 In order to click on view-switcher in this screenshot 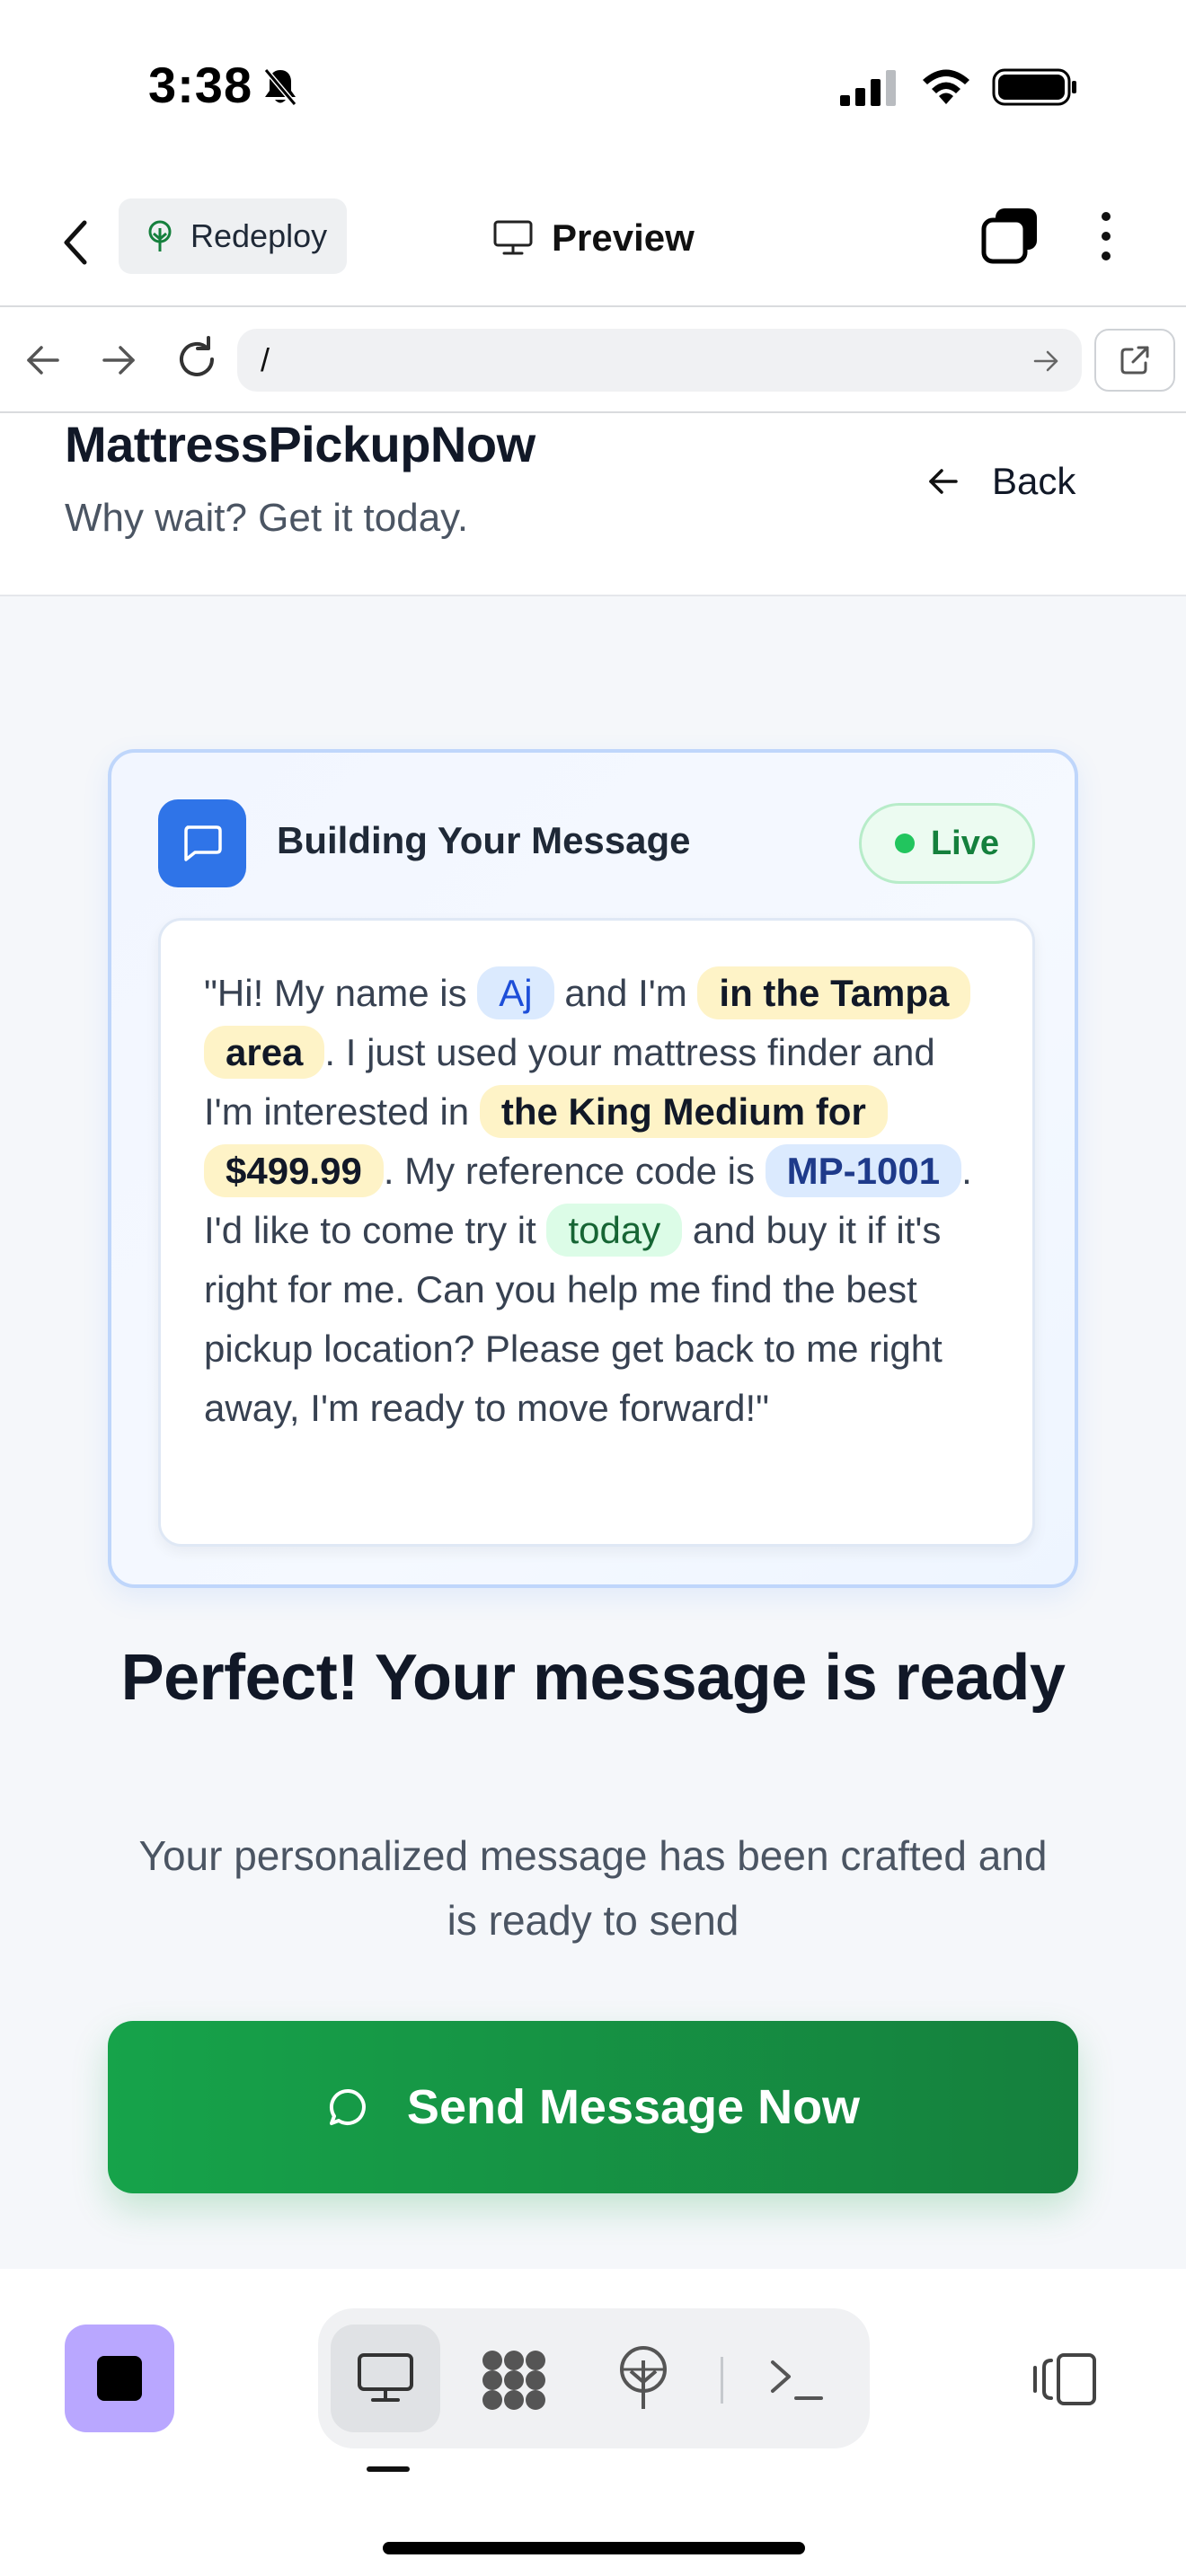, I will do `click(594, 2378)`.